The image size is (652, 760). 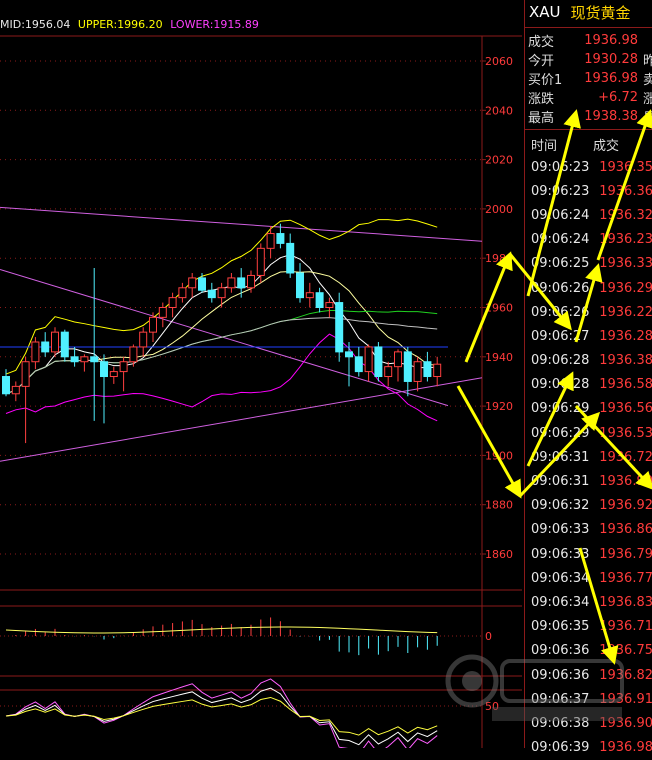 I want to click on tick-row: 09:06:32 1936.92, so click(x=588, y=506).